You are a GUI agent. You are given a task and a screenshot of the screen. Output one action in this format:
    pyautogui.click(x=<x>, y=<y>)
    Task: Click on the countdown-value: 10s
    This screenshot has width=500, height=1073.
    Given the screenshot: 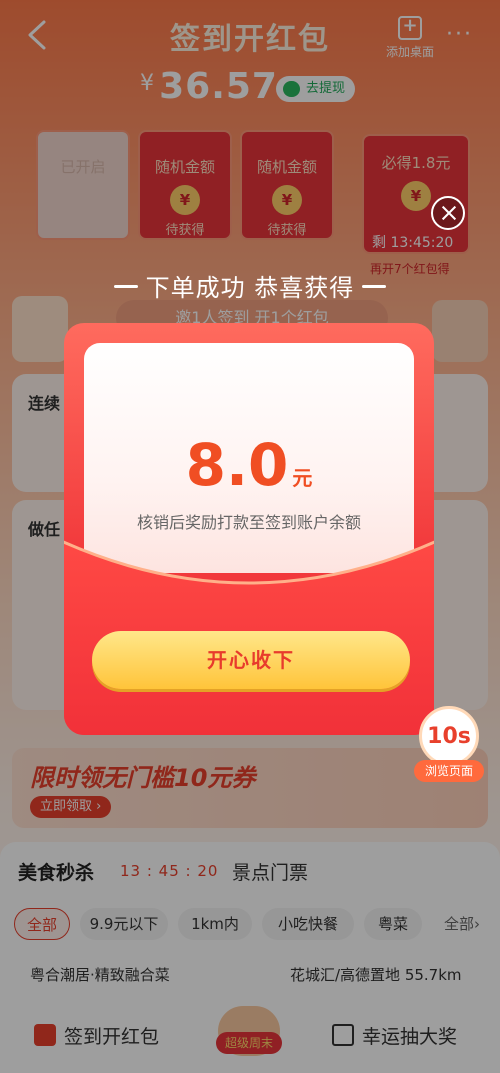 What is the action you would take?
    pyautogui.click(x=449, y=736)
    